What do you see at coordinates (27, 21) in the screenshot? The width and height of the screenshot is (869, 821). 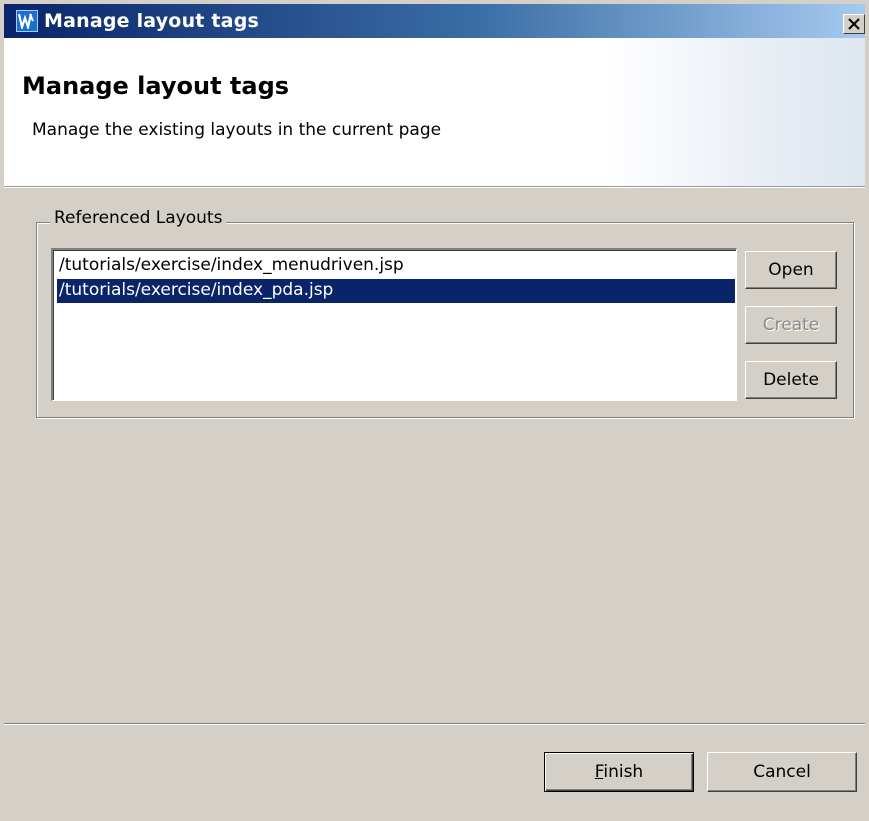 I see `app-logo-icon` at bounding box center [27, 21].